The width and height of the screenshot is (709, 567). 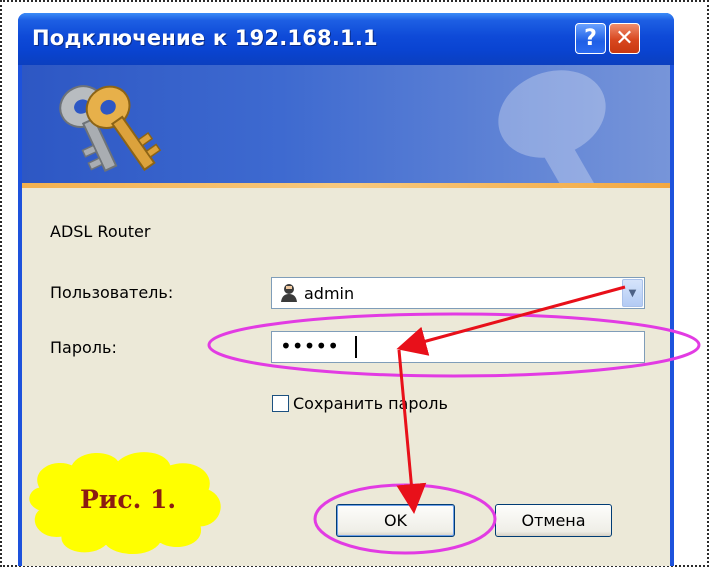 I want to click on arrow-to-ok, so click(x=411, y=431).